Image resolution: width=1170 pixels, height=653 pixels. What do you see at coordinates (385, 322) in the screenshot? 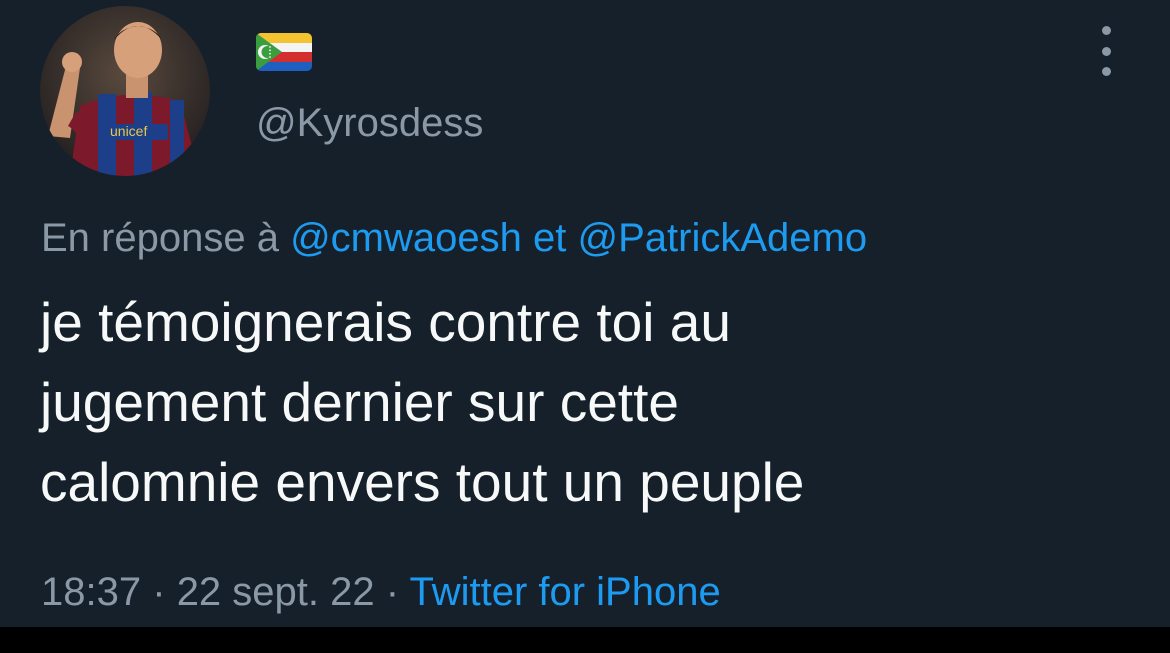
I see `tweet-text-line: je témoignerais contre toi au` at bounding box center [385, 322].